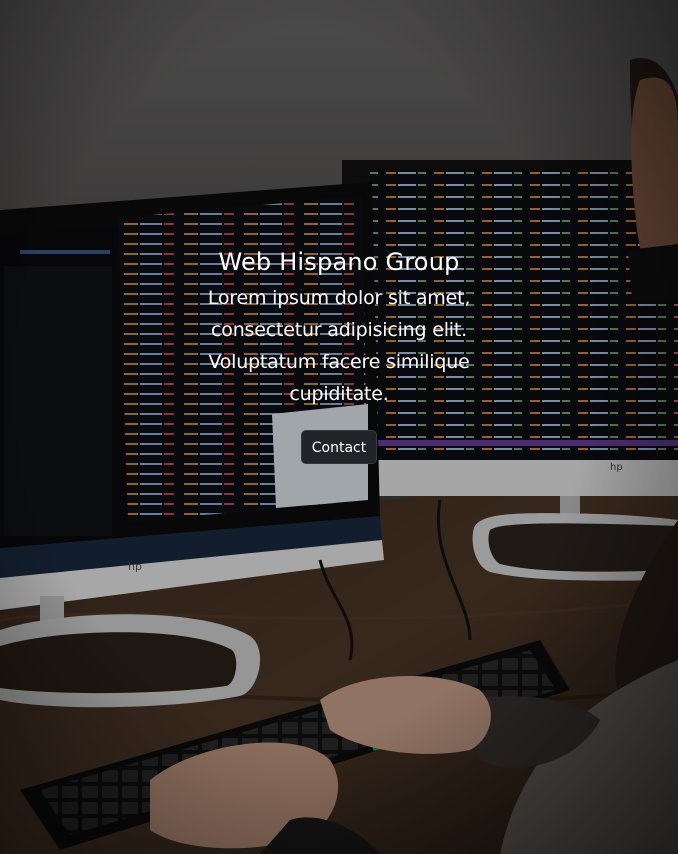  I want to click on contact-button: Contact, so click(339, 447).